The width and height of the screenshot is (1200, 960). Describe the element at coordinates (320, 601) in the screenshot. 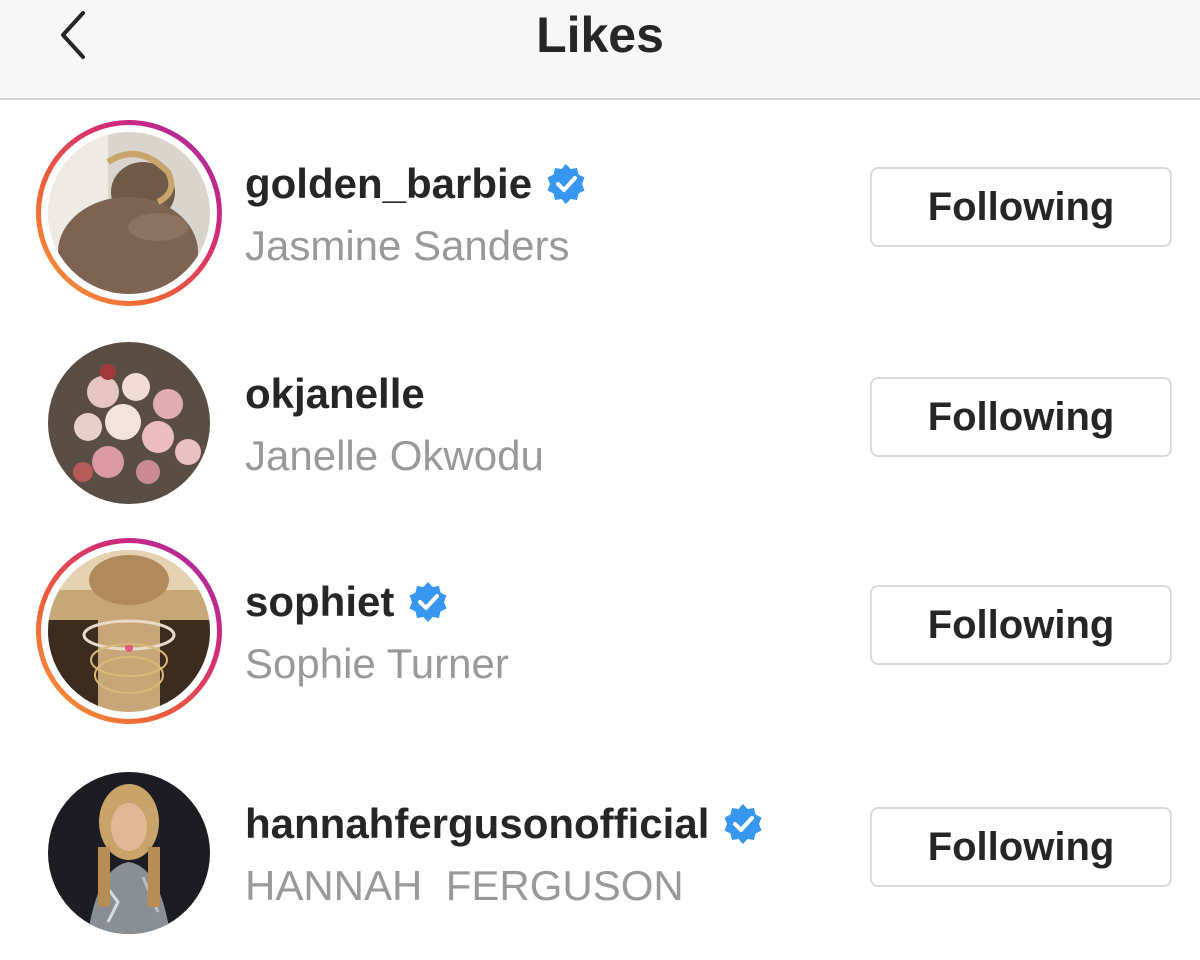

I see `username-text: sophiet` at that location.